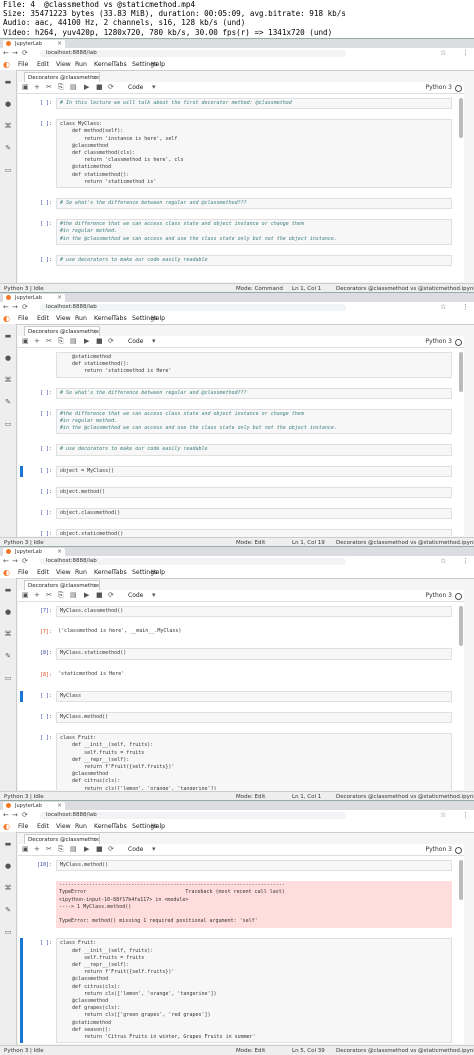  What do you see at coordinates (99, 849) in the screenshot?
I see `stop-icon: ■` at bounding box center [99, 849].